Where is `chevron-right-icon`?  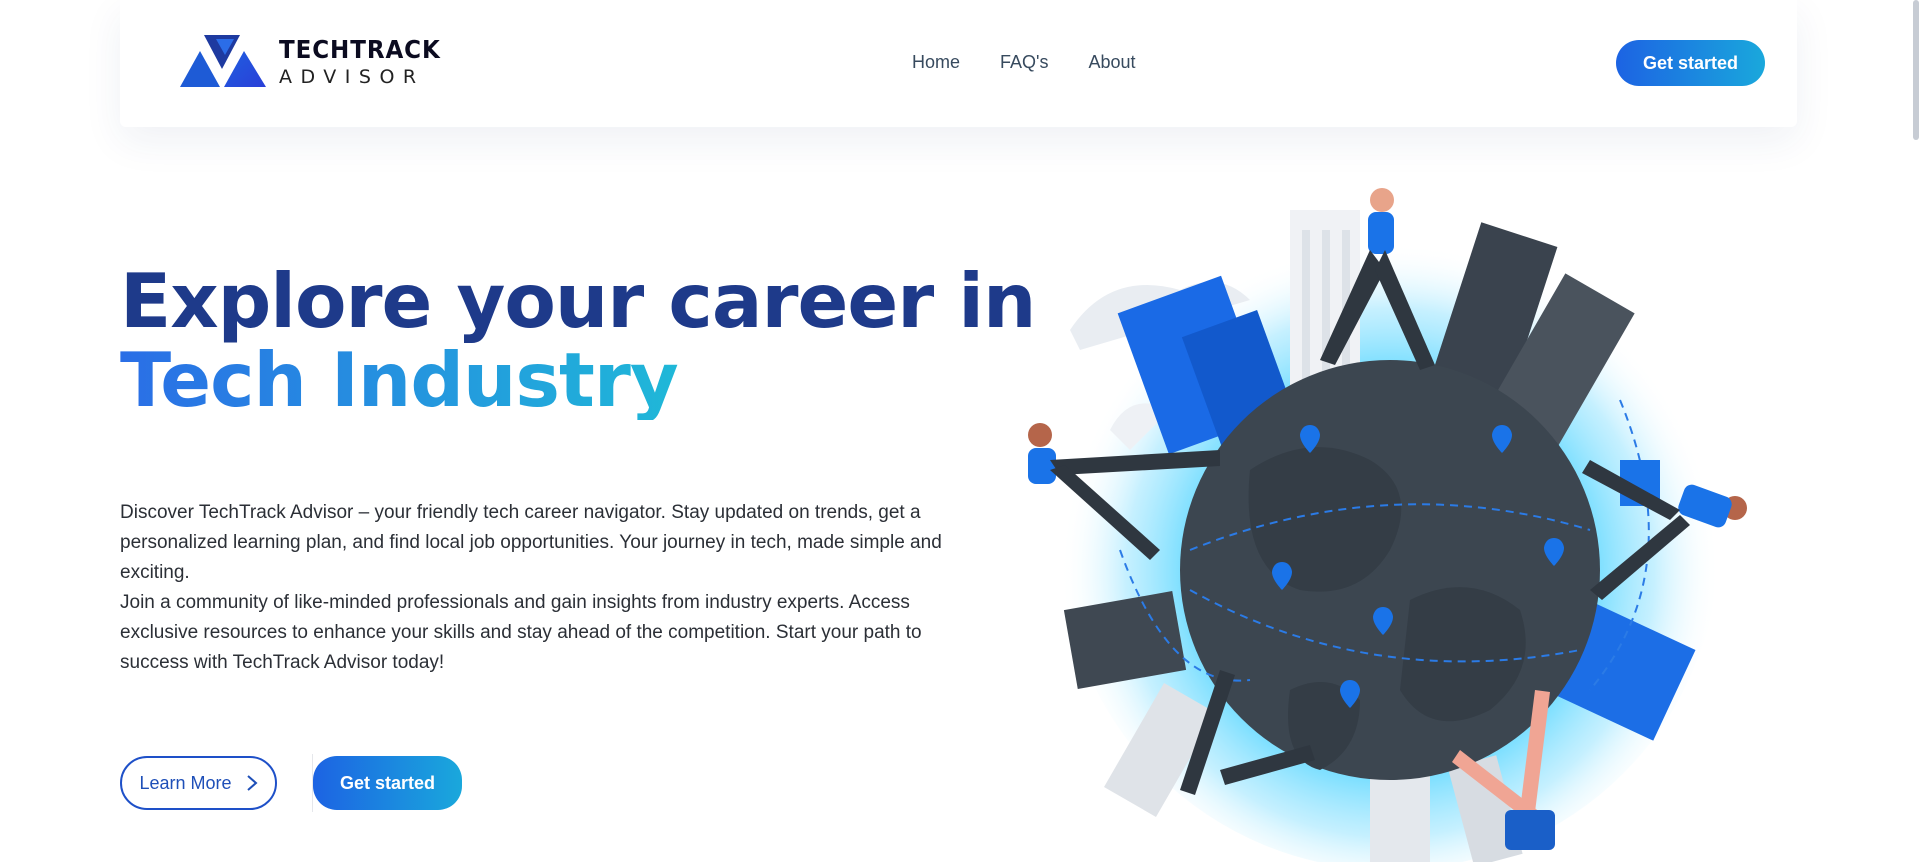 chevron-right-icon is located at coordinates (252, 783).